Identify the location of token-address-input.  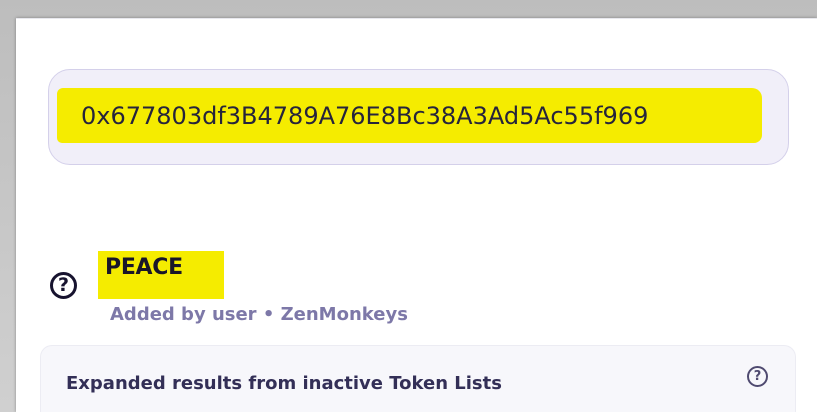
(426, 116).